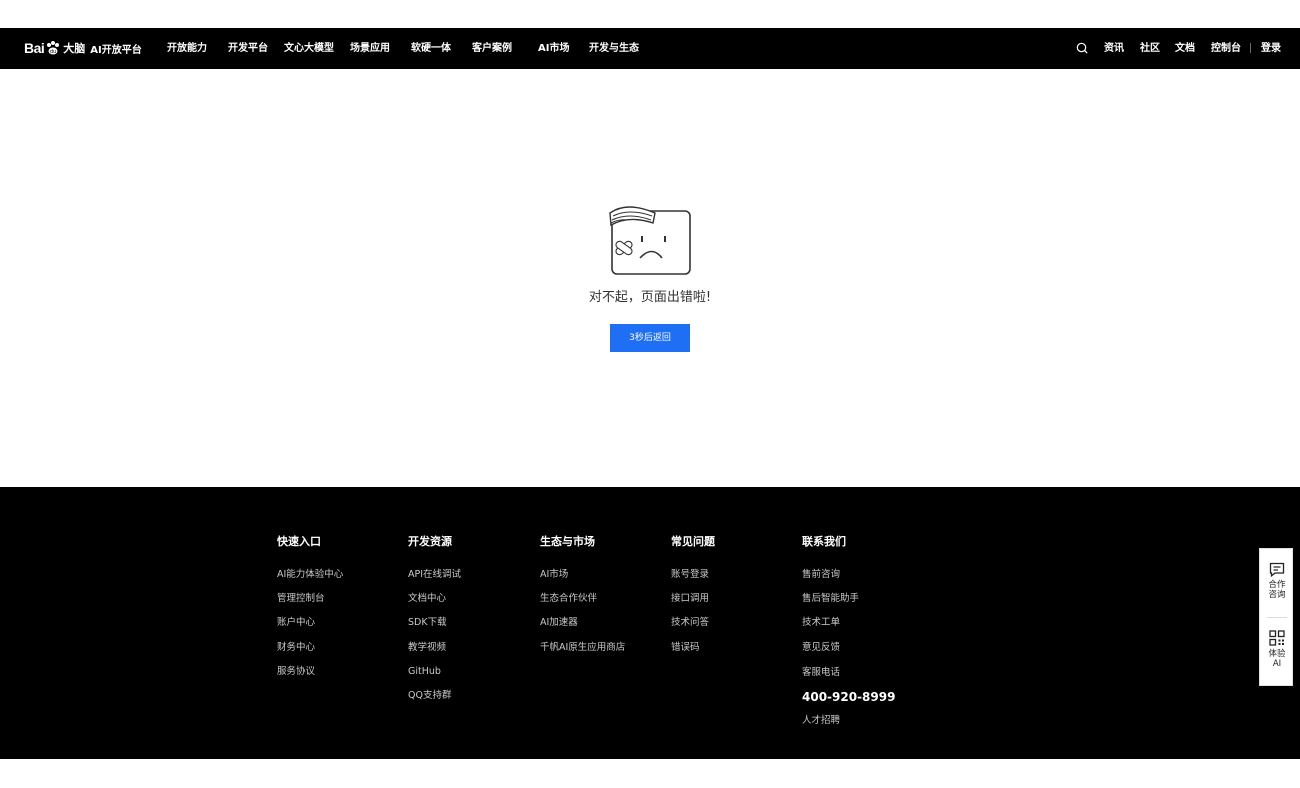 Image resolution: width=1300 pixels, height=788 pixels. What do you see at coordinates (427, 623) in the screenshot?
I see `footer-link: SDK下载` at bounding box center [427, 623].